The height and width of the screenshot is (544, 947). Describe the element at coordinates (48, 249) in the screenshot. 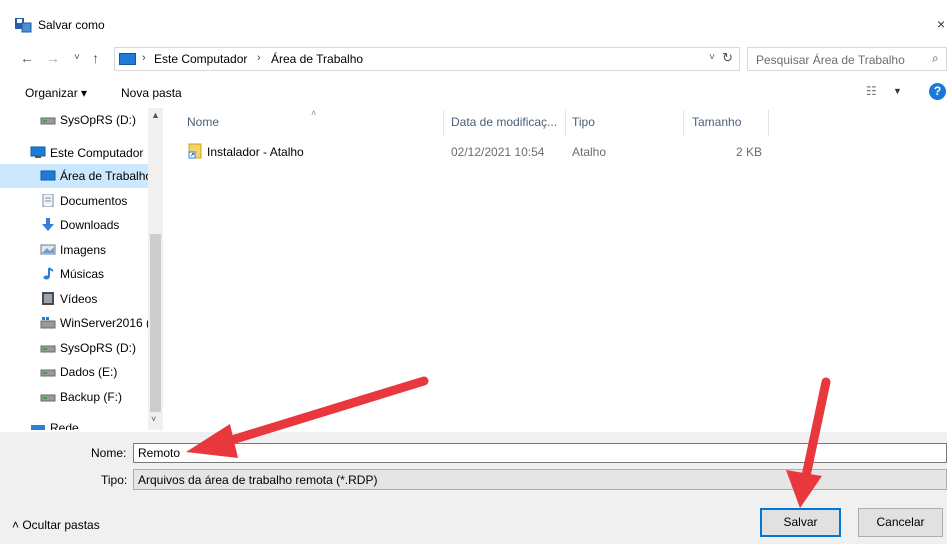

I see `pictures-icon` at that location.